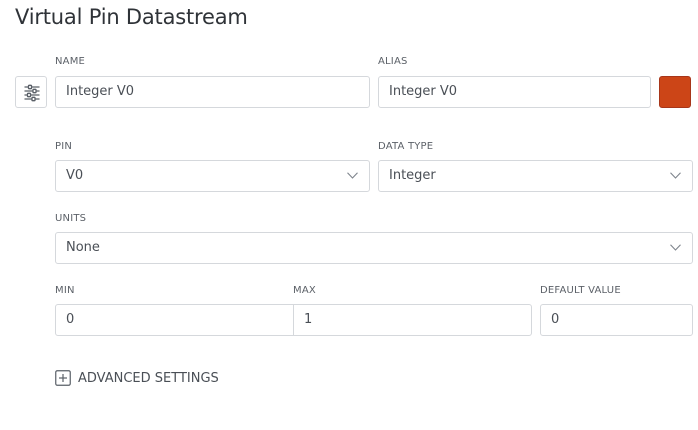 This screenshot has height=430, width=698. I want to click on pin-select-value: V0, so click(75, 175).